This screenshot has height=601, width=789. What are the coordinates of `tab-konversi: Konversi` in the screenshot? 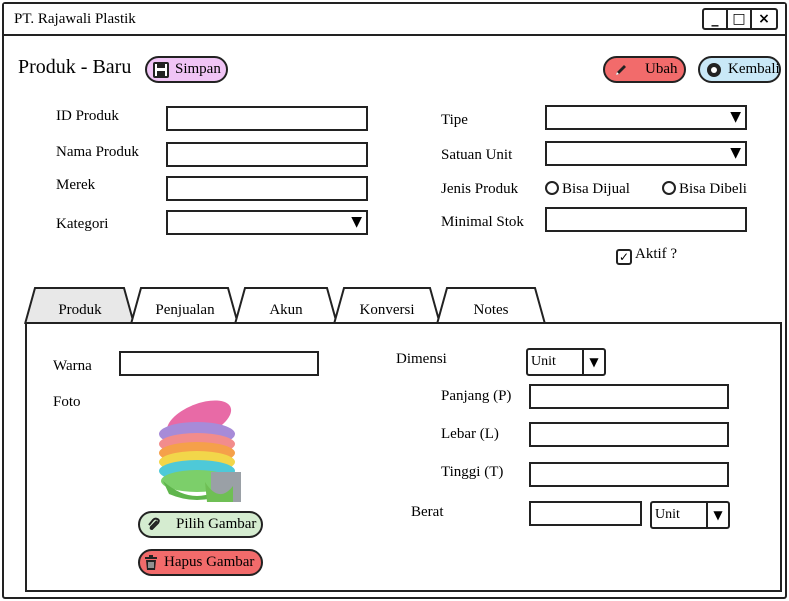 It's located at (387, 310).